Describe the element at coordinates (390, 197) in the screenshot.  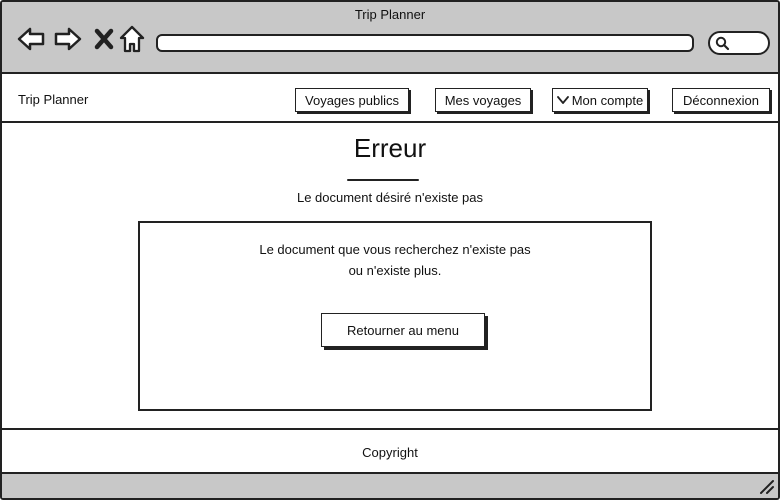
I see `page-subtitle: Le document désiré n'existe pas` at that location.